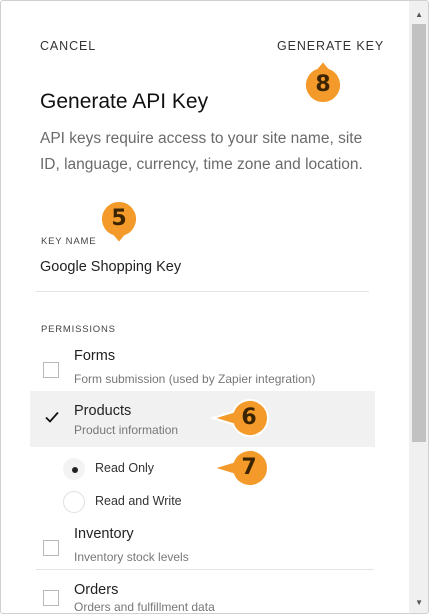 This screenshot has height=614, width=429. What do you see at coordinates (74, 502) in the screenshot?
I see `read-write-radio` at bounding box center [74, 502].